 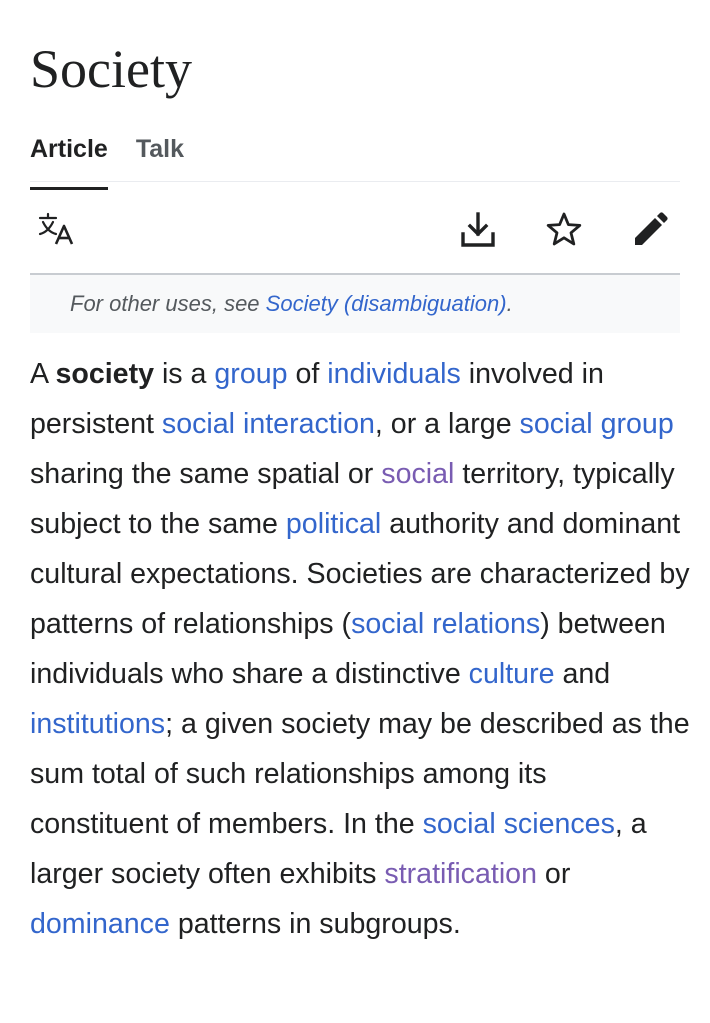 I want to click on text-span: of, so click(x=307, y=374).